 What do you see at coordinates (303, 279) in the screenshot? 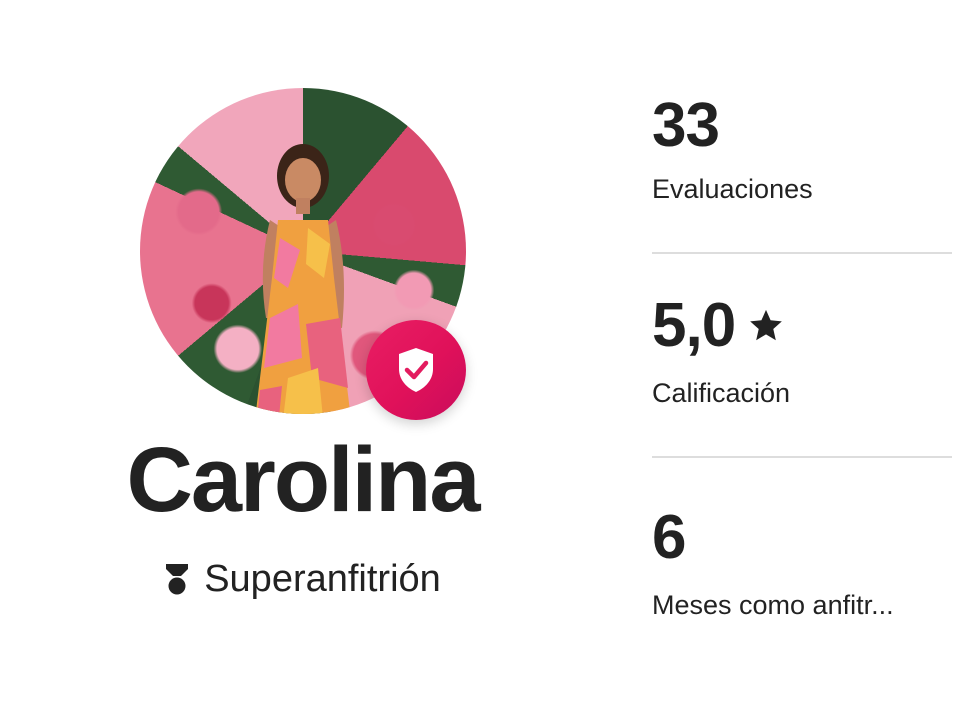
I see `host-photo-figure` at bounding box center [303, 279].